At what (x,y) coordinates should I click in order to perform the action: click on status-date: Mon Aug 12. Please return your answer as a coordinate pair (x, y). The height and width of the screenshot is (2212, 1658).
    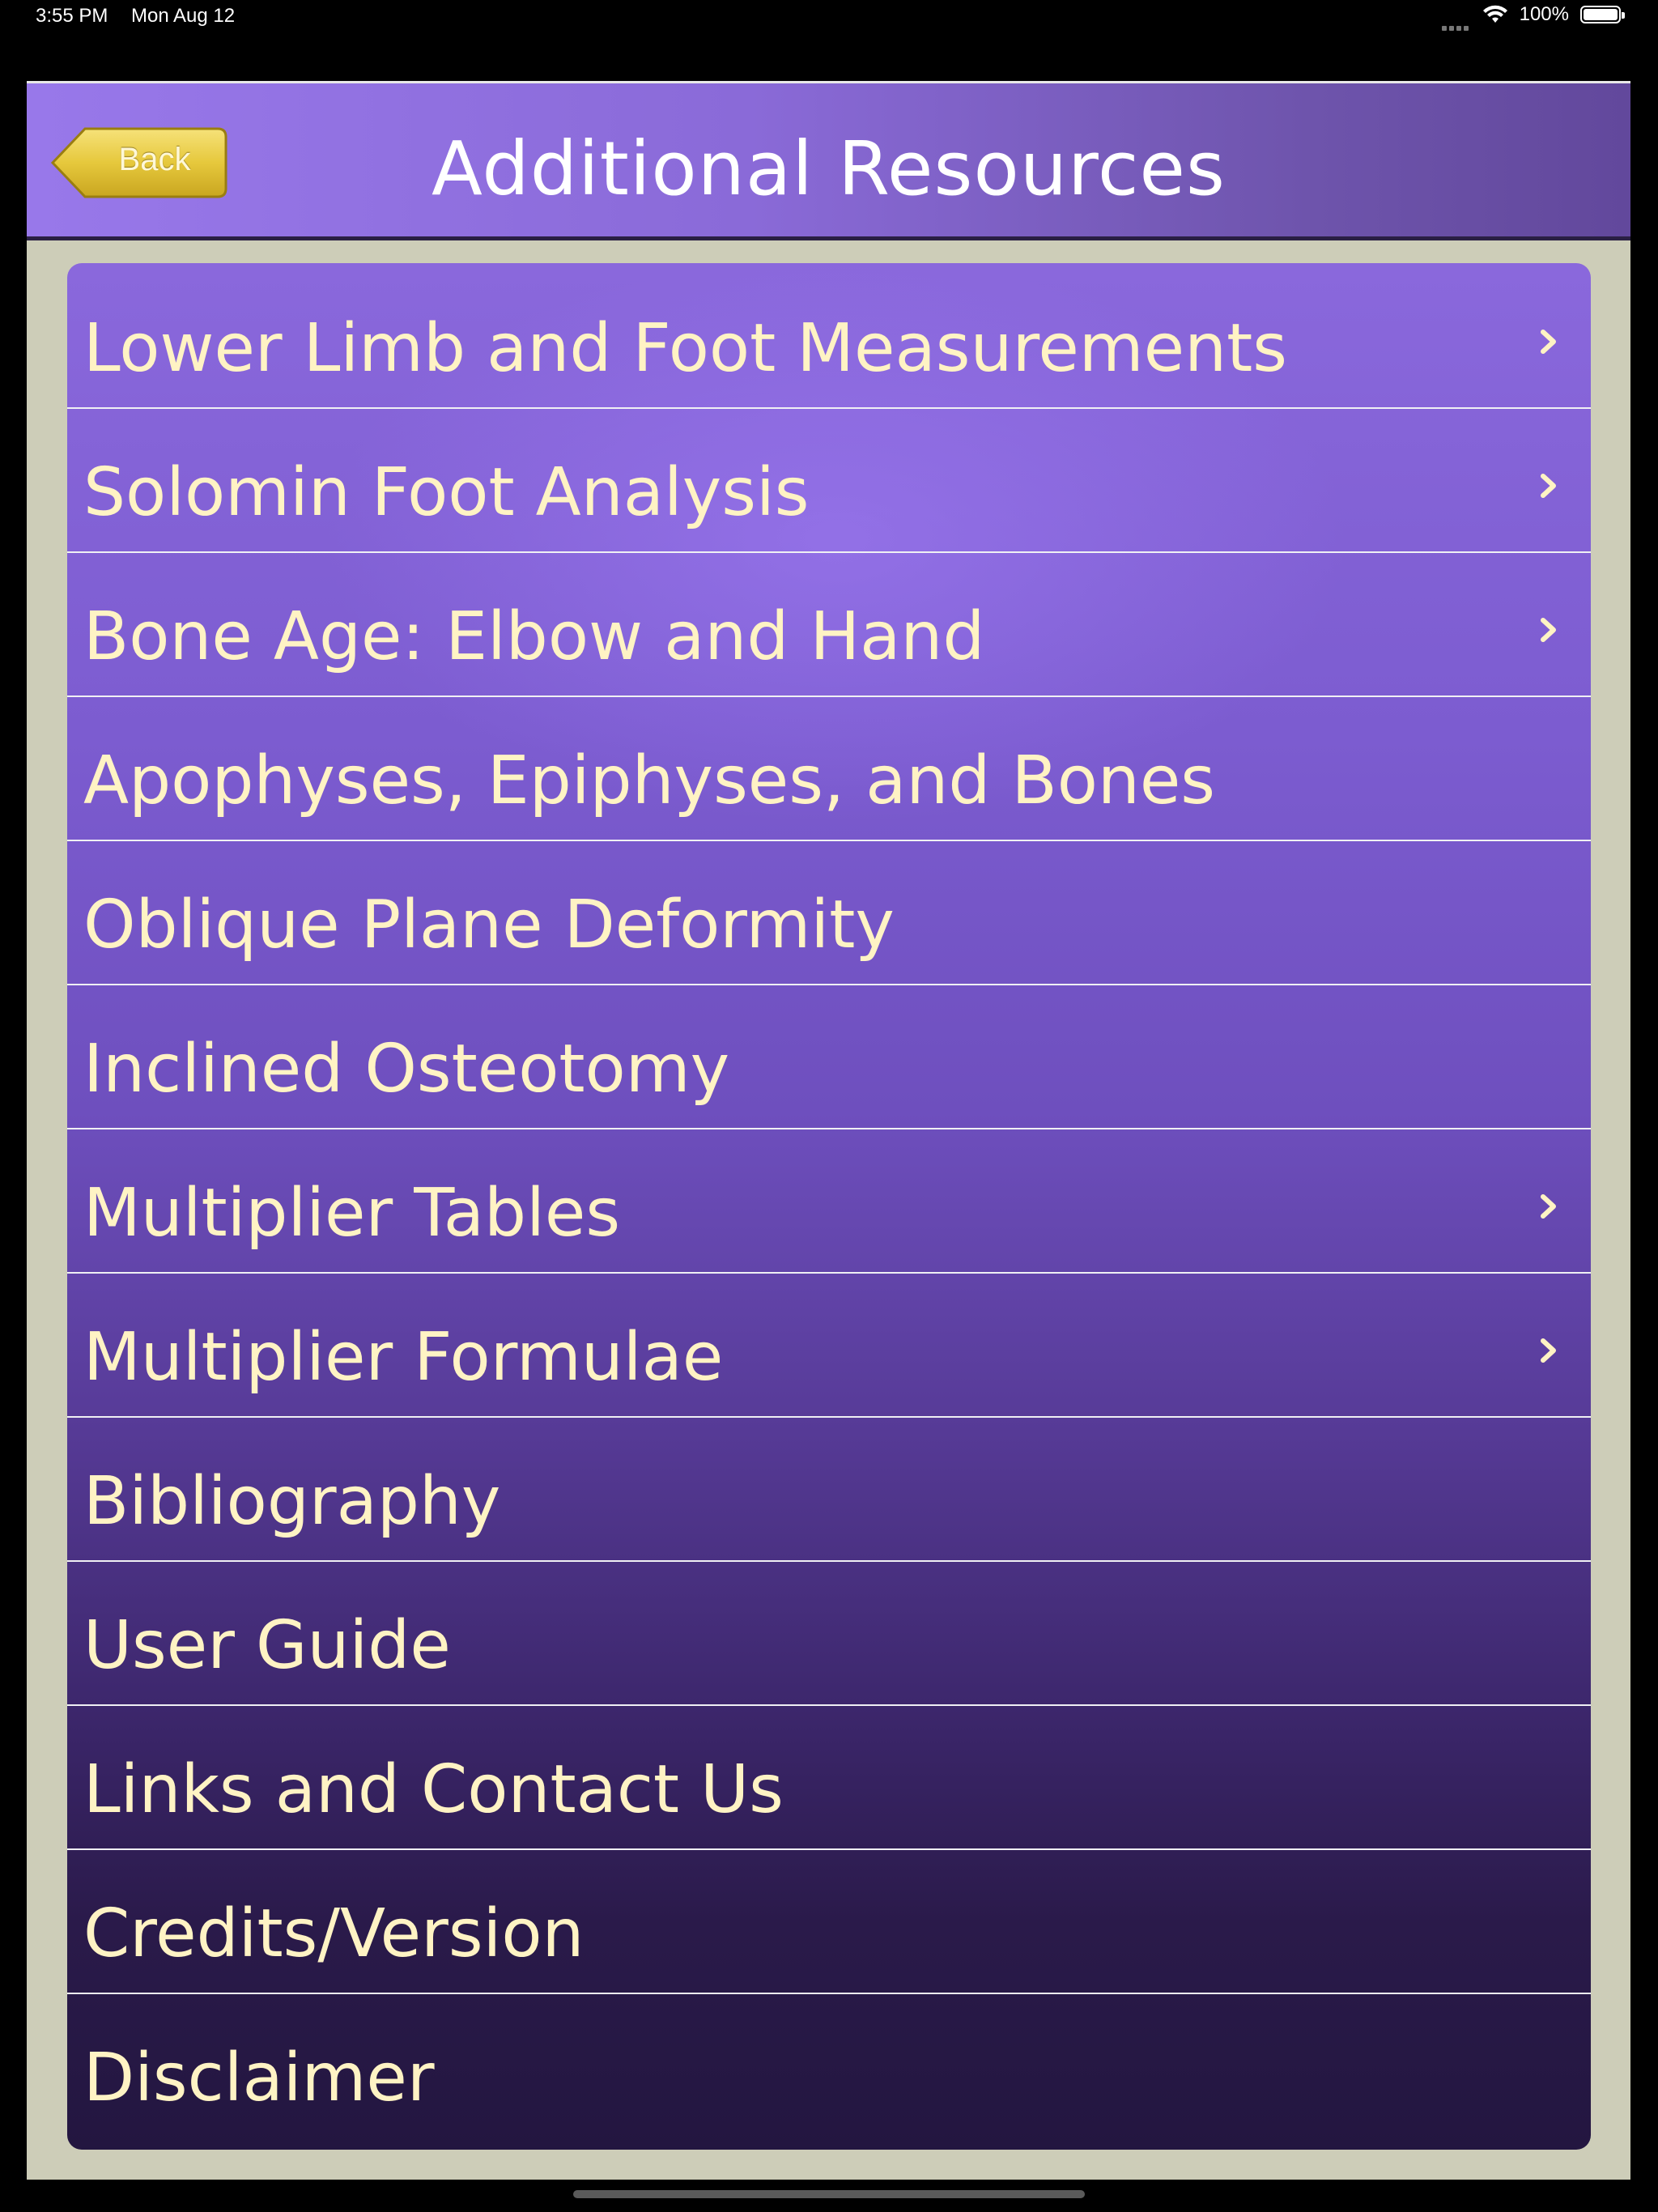
    Looking at the image, I should click on (183, 16).